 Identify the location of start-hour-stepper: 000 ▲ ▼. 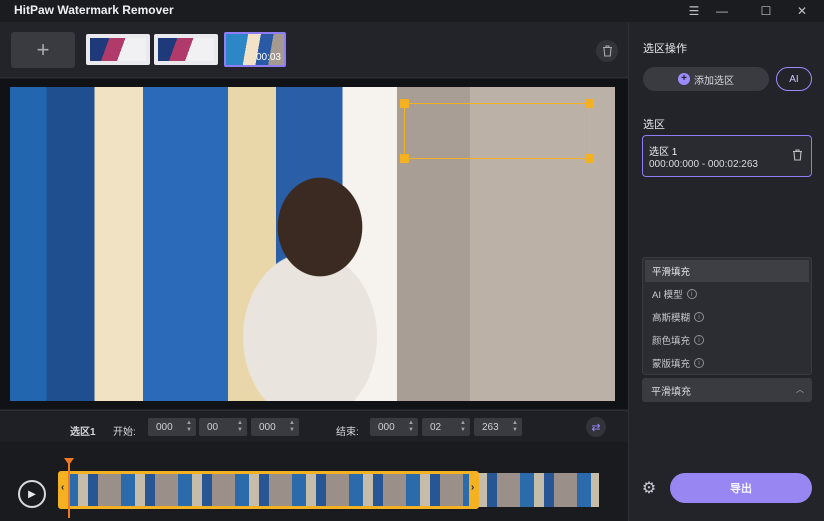
(172, 427).